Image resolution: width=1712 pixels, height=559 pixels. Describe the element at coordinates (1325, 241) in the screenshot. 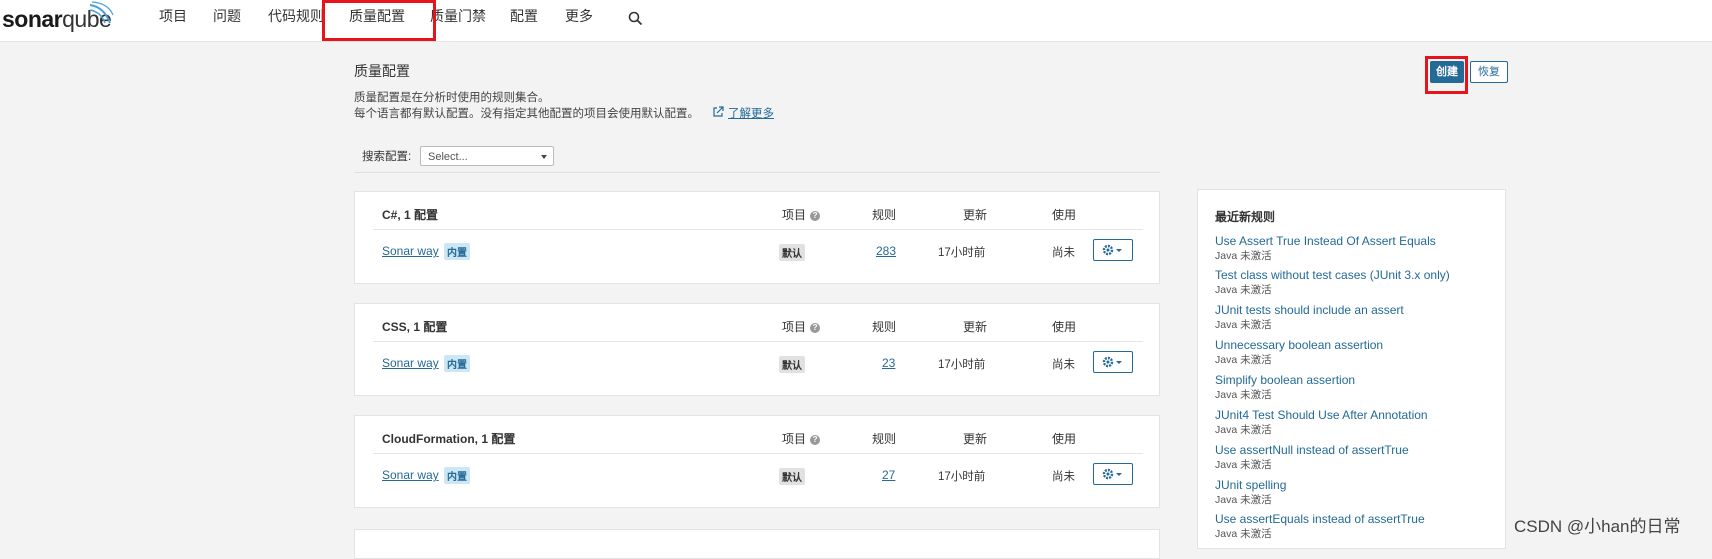

I see `rule-link: Use Assert True Instead Of Assert Equals` at that location.